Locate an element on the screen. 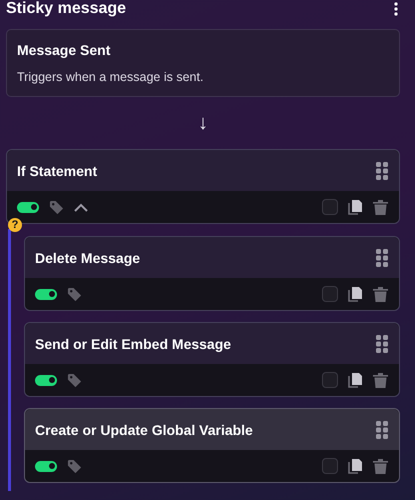 This screenshot has width=415, height=500. action-title: Send or Edit Embed Message is located at coordinates (133, 344).